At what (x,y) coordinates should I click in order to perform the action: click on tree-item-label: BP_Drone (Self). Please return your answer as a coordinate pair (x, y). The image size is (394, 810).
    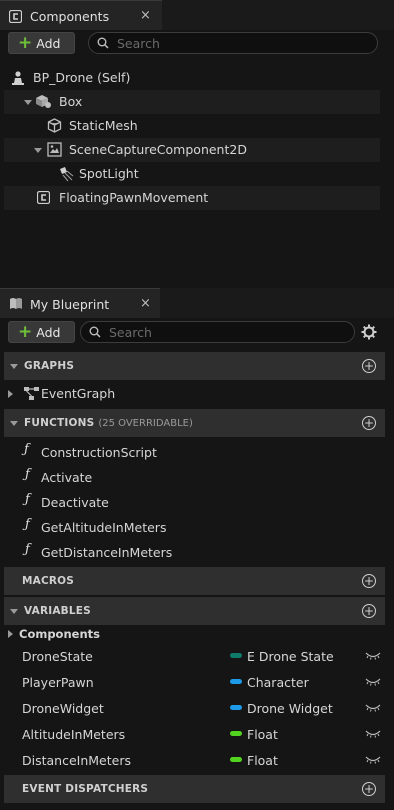
    Looking at the image, I should click on (82, 77).